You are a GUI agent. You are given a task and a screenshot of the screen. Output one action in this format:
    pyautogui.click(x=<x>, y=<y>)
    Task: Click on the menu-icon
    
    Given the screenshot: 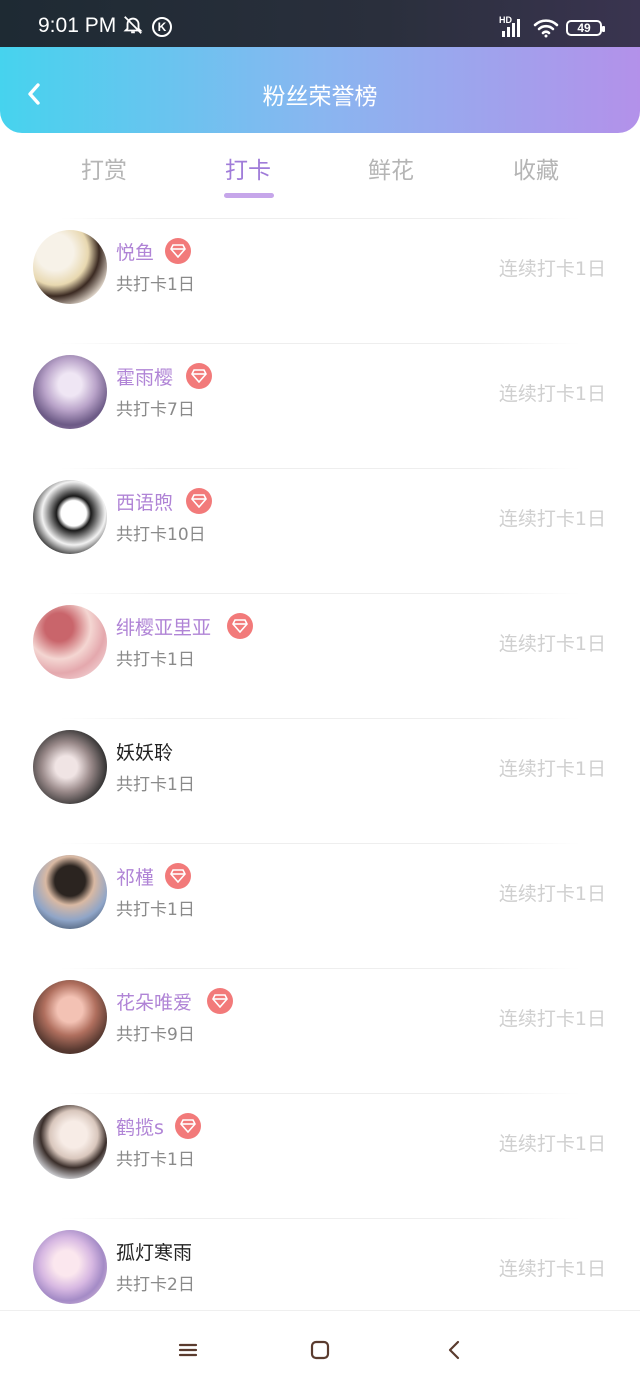 What is the action you would take?
    pyautogui.click(x=188, y=1350)
    